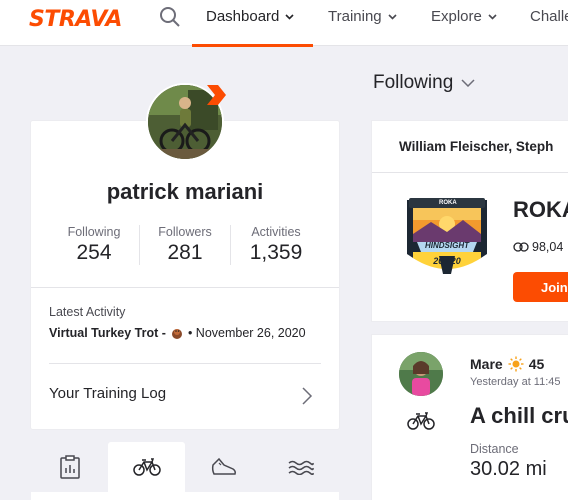  Describe the element at coordinates (252, 45) in the screenshot. I see `active-tab-indicator` at that location.